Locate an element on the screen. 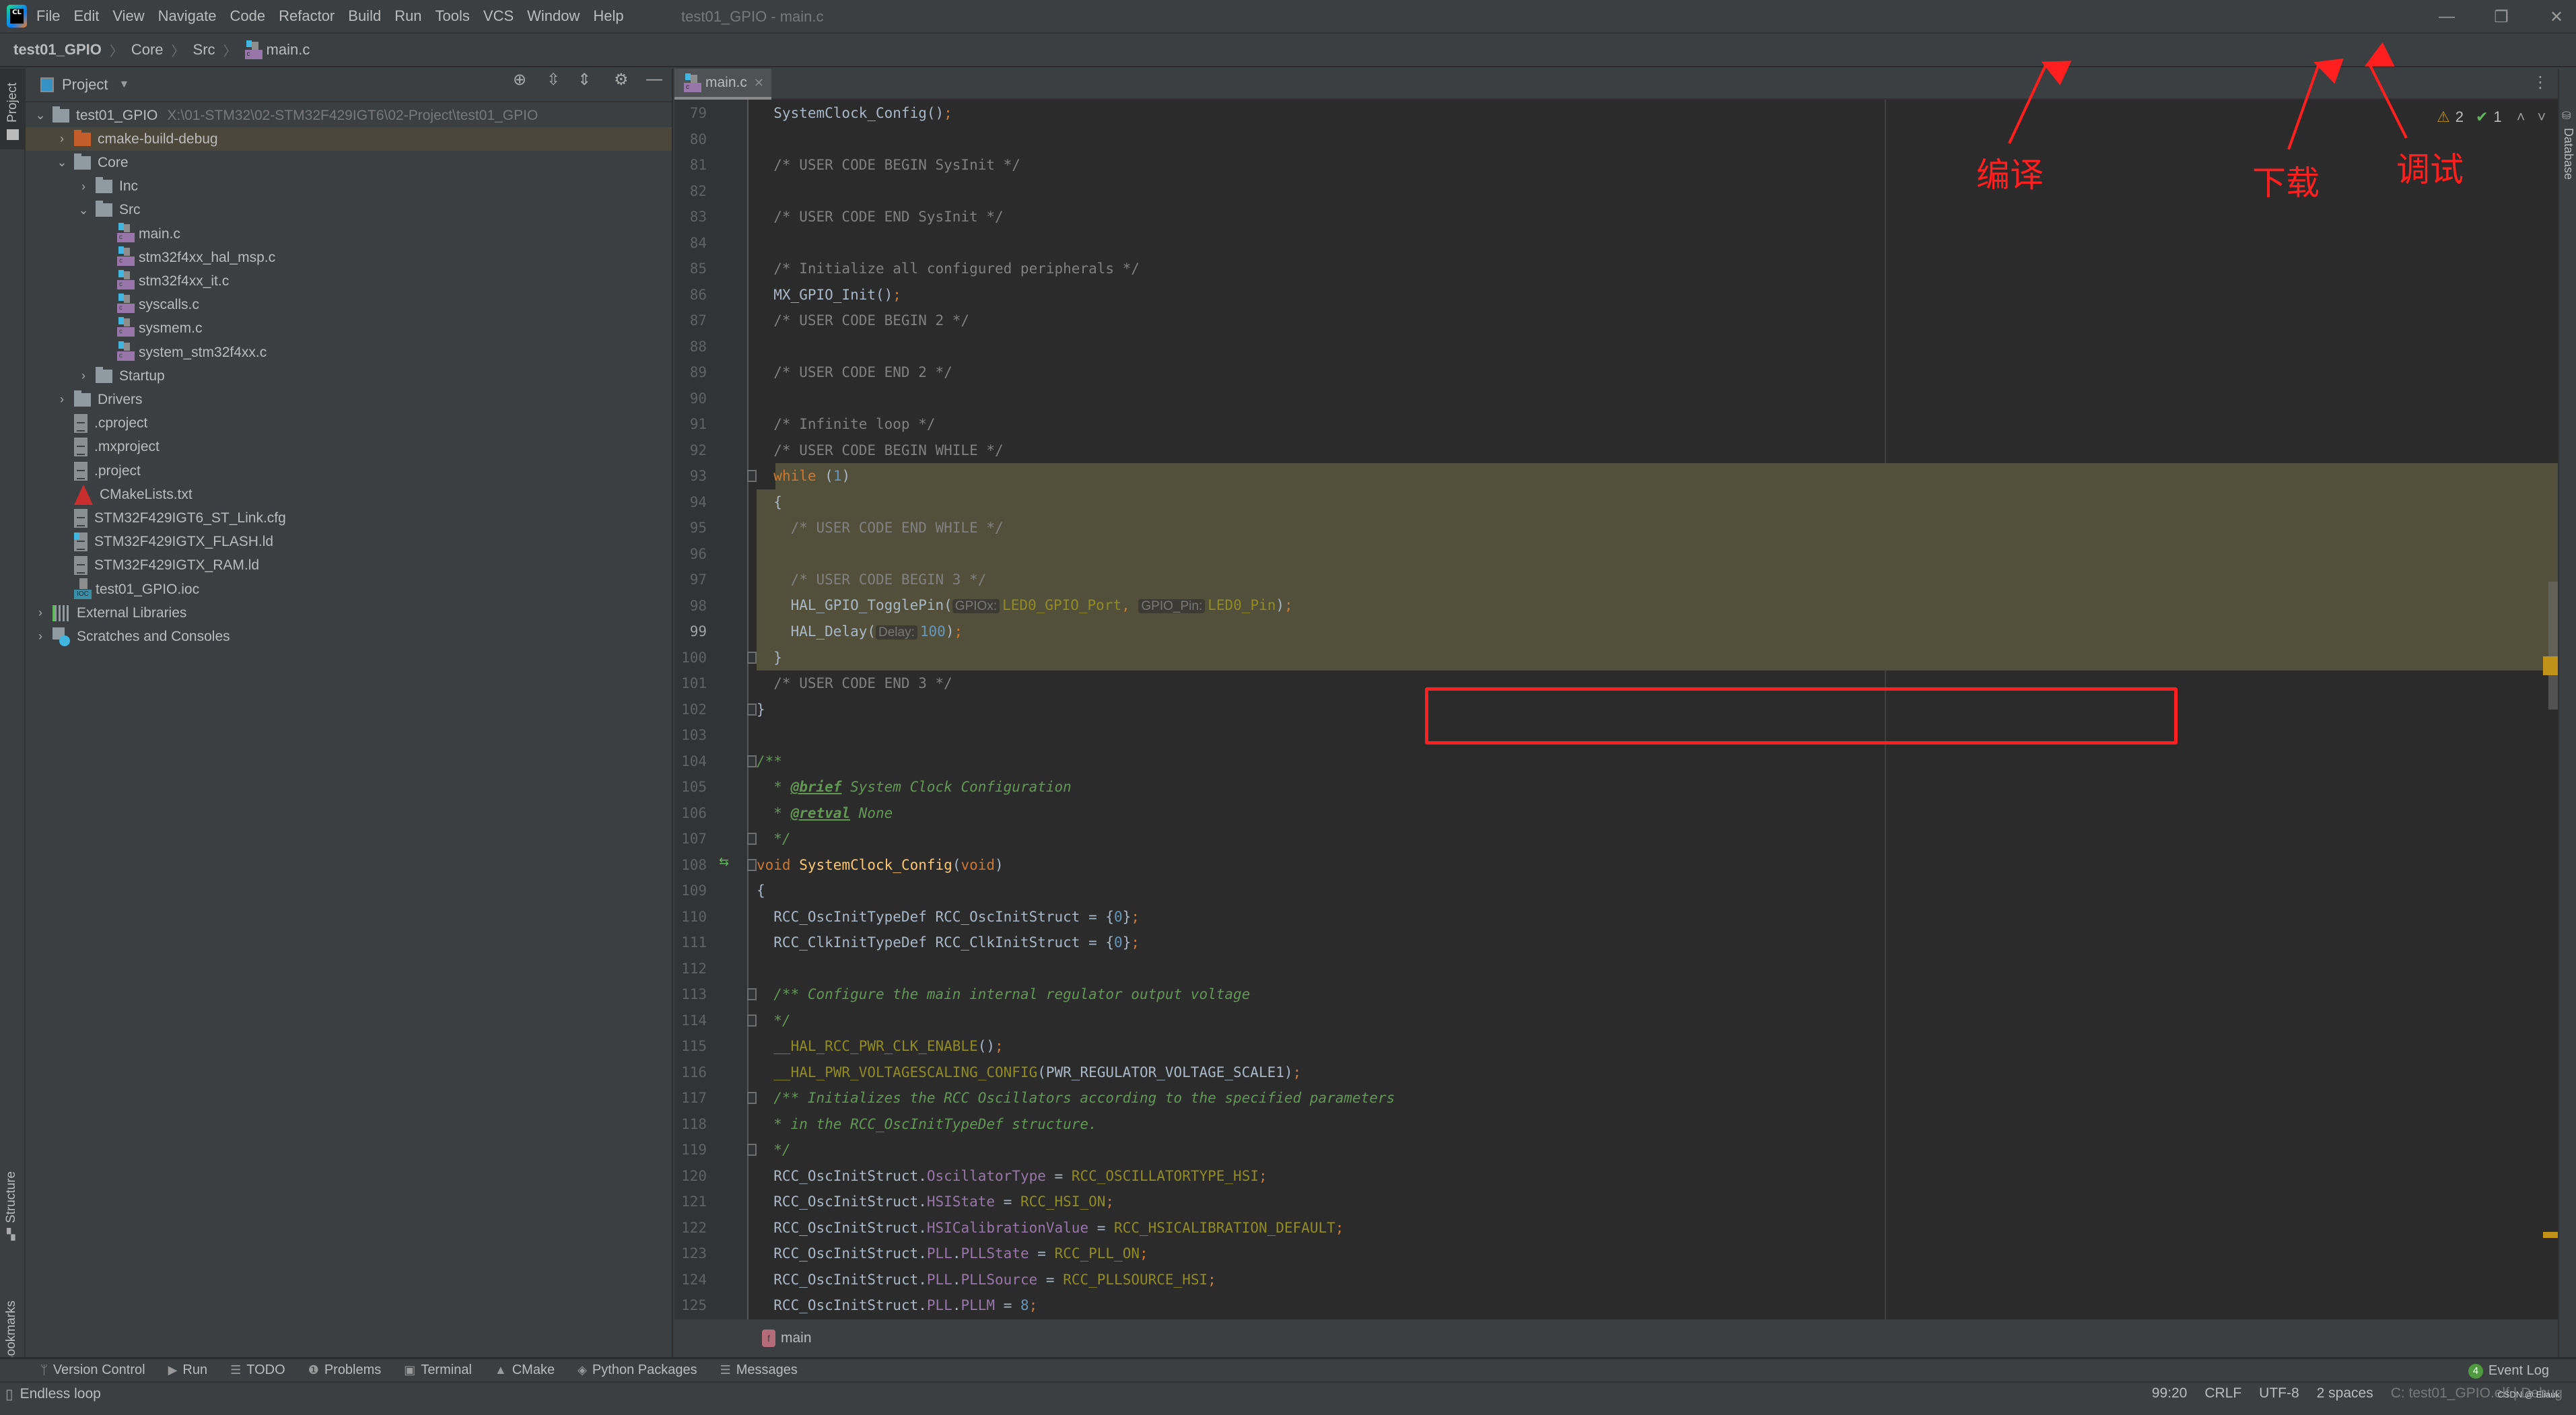  inspection-widget: ⚠ 2 ✔ 1 ˄ ˅ is located at coordinates (2491, 117).